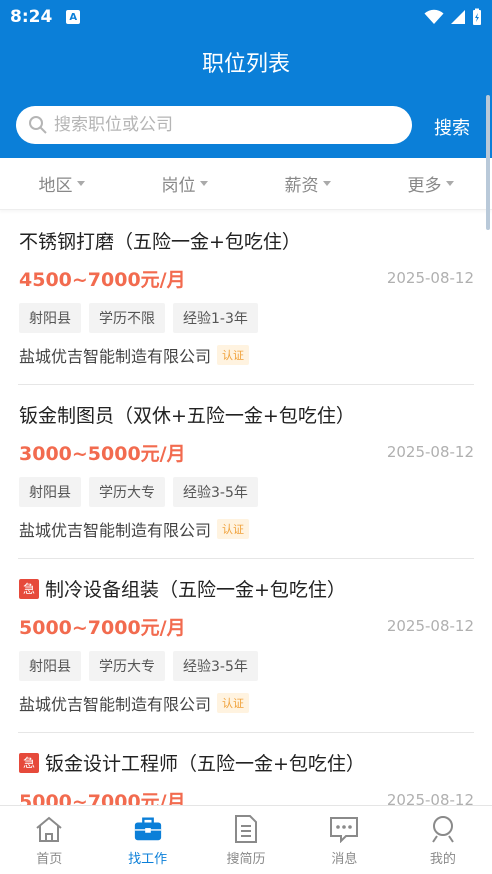 The height and width of the screenshot is (874, 492). What do you see at coordinates (246, 829) in the screenshot?
I see `resume-icon` at bounding box center [246, 829].